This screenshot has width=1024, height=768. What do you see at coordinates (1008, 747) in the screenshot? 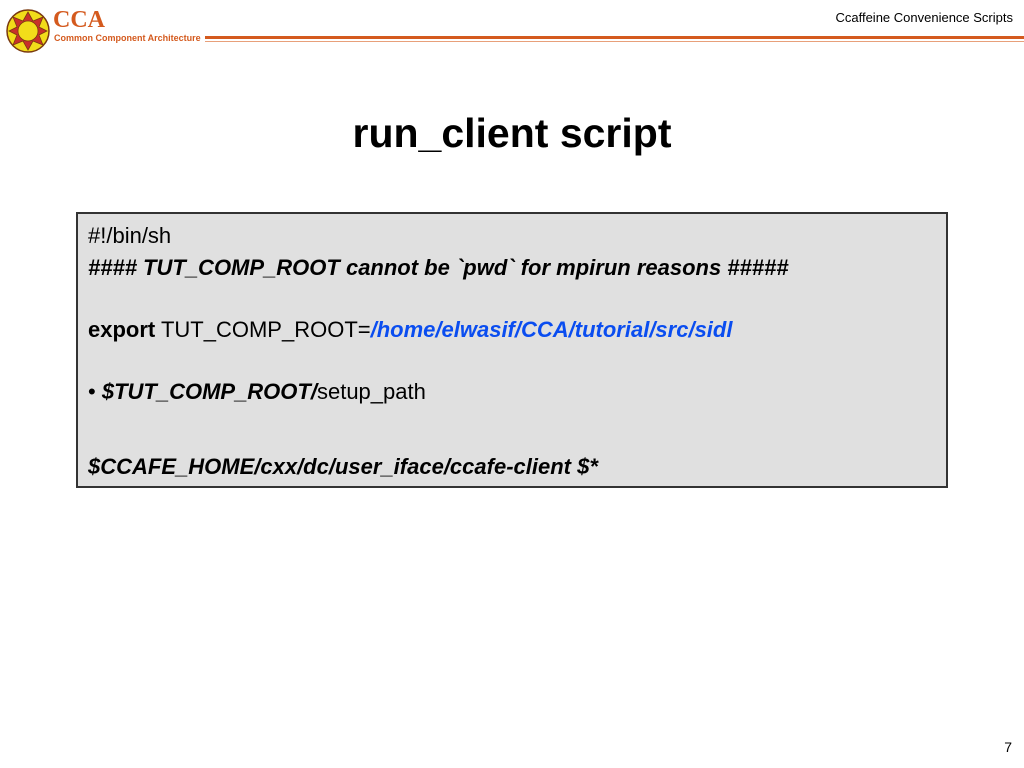
I see `page-number: 7` at bounding box center [1008, 747].